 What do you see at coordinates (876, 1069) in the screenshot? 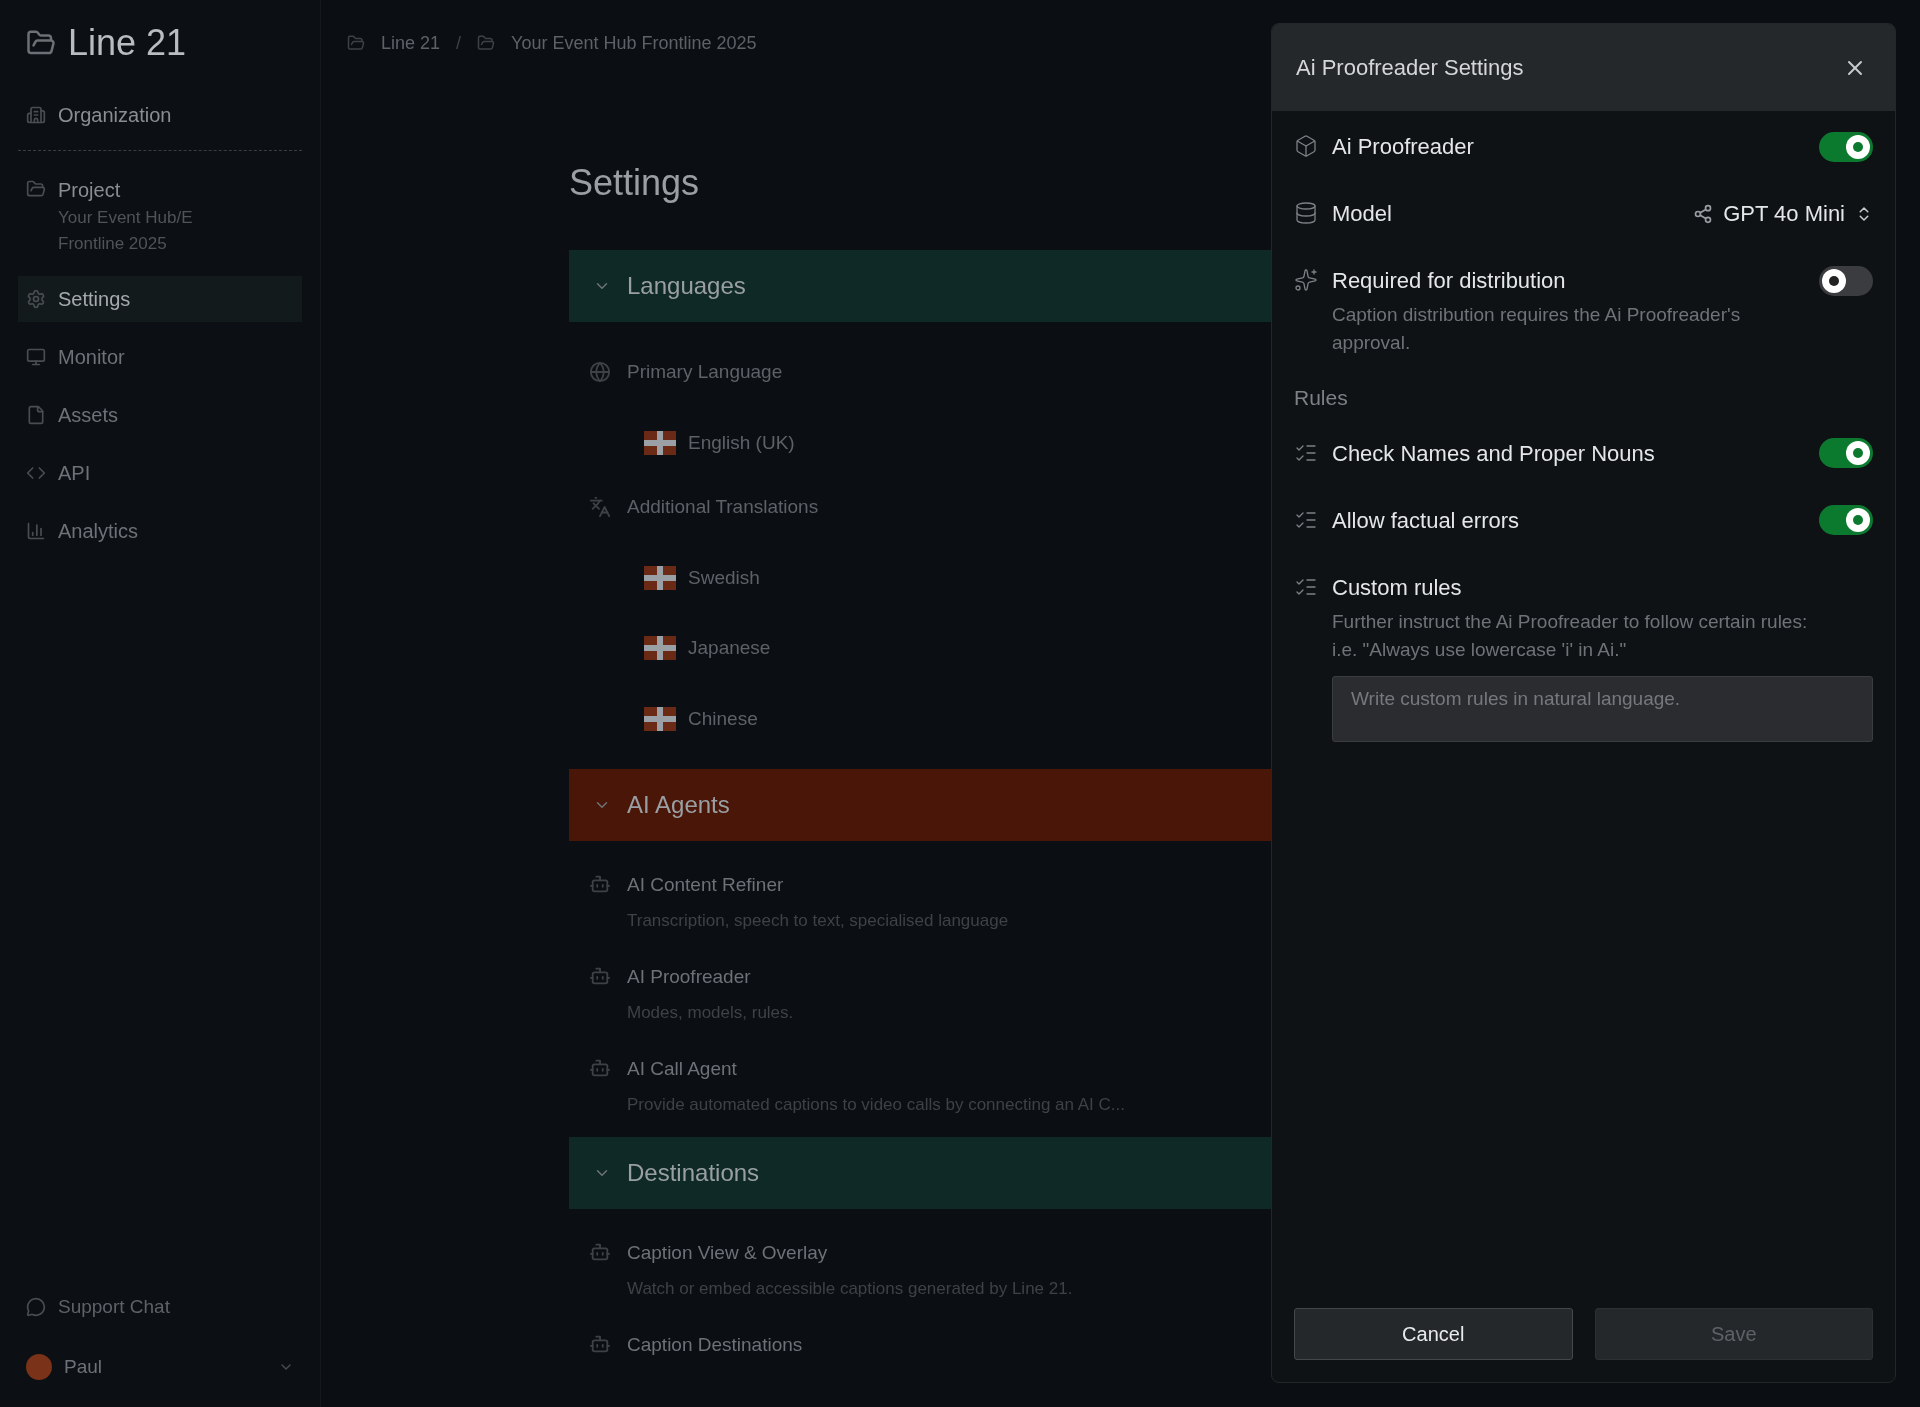
I see `agent-name: AI Call Agent` at bounding box center [876, 1069].